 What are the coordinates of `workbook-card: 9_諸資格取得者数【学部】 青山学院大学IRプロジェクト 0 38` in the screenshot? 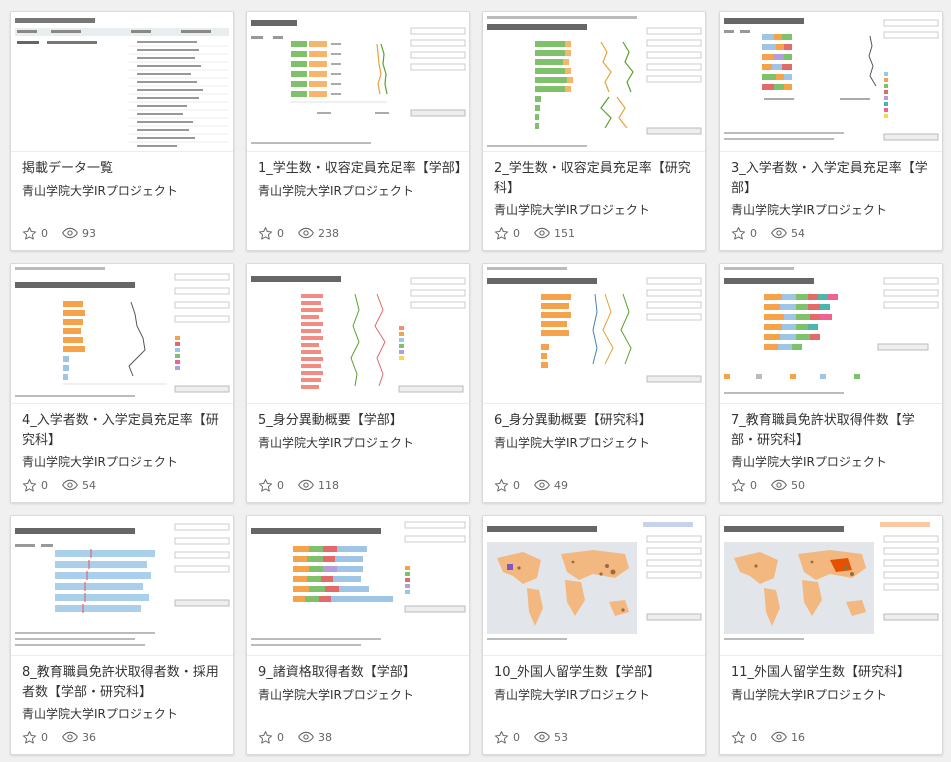 It's located at (358, 635).